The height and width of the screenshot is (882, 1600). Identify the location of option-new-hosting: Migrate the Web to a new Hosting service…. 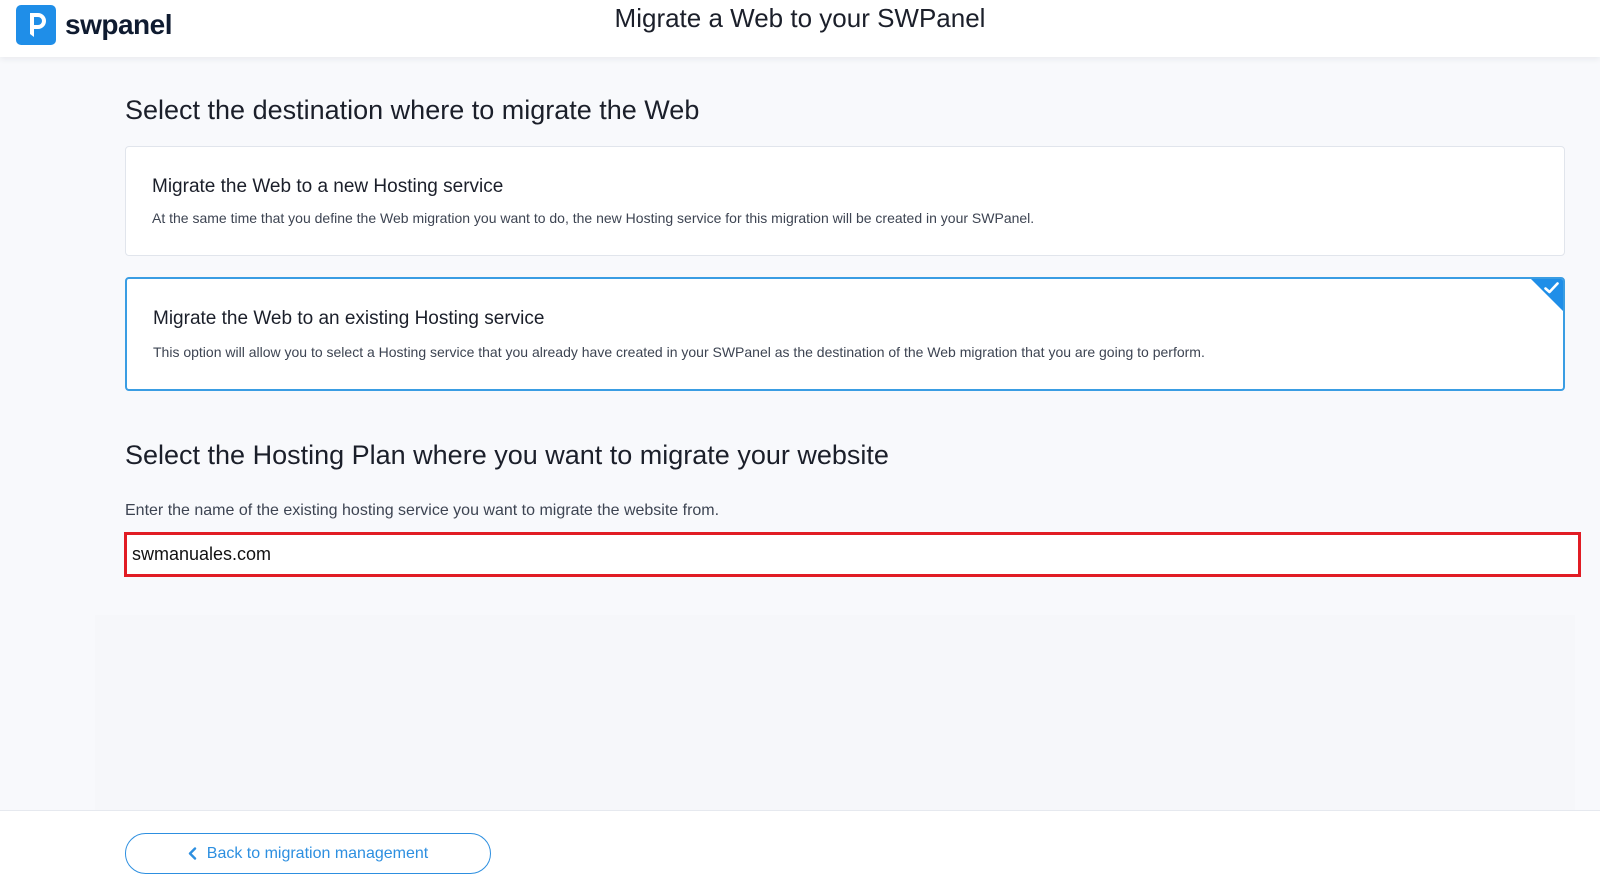
(845, 201).